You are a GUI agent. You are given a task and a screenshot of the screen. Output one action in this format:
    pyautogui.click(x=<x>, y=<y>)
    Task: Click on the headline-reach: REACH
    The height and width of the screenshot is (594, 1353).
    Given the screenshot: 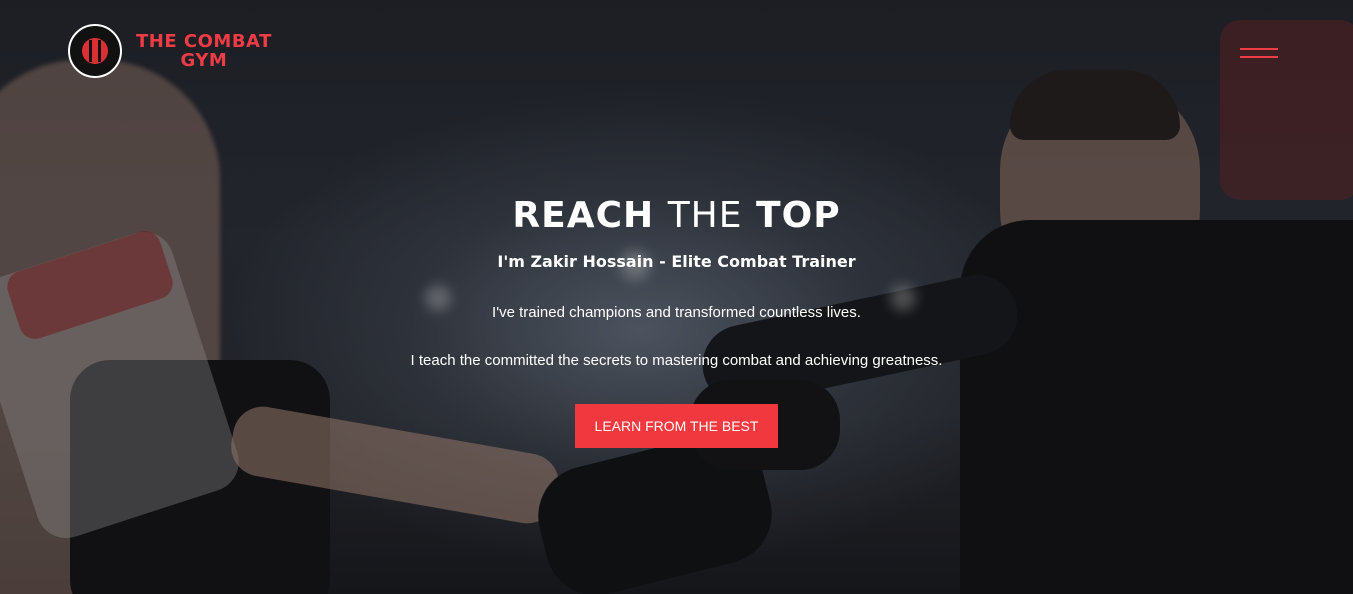 What is the action you would take?
    pyautogui.click(x=583, y=215)
    